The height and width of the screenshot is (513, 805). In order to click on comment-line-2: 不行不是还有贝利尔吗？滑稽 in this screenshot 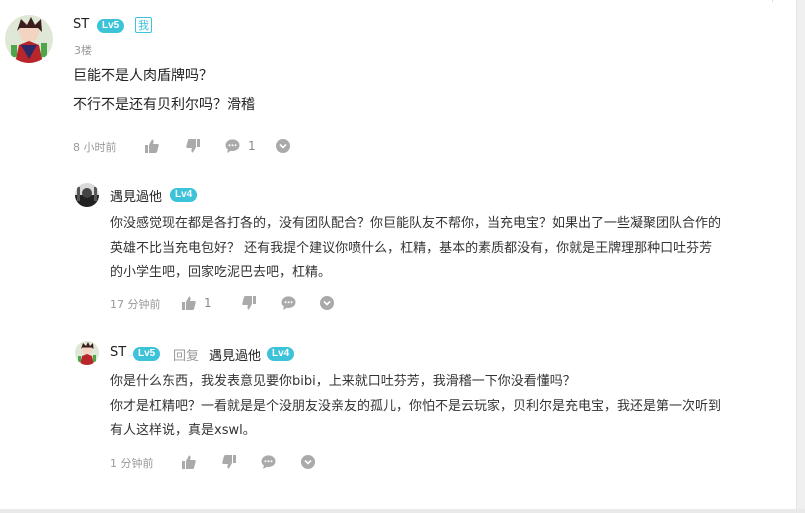, I will do `click(164, 105)`.